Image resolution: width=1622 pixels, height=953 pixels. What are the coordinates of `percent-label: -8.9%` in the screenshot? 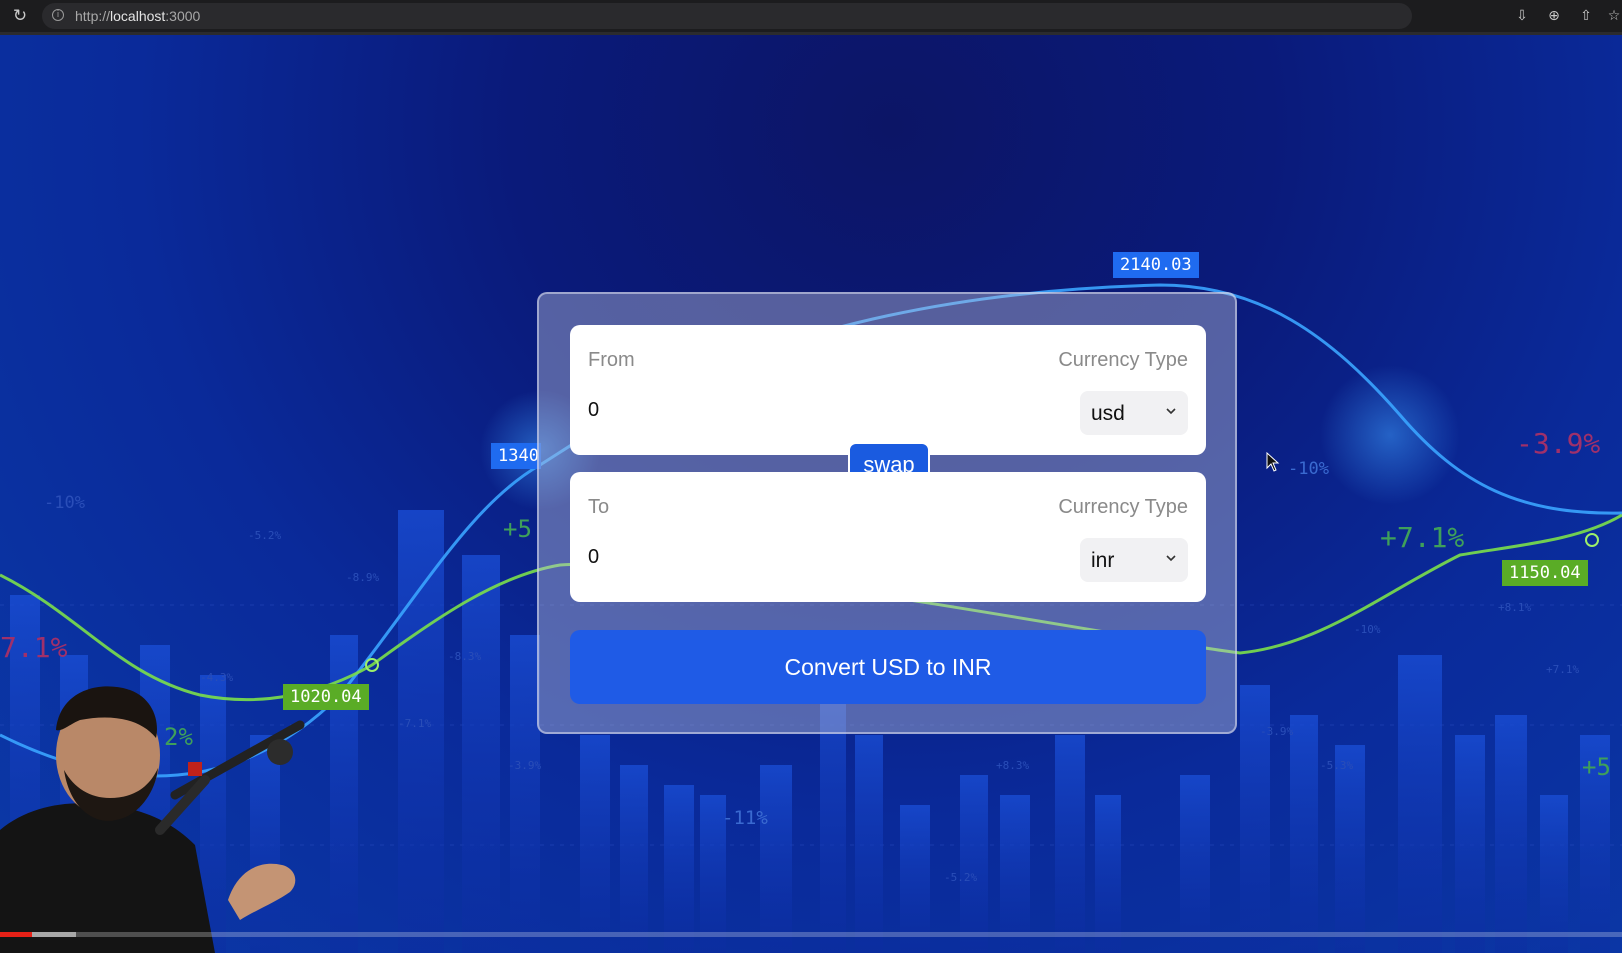 It's located at (363, 577).